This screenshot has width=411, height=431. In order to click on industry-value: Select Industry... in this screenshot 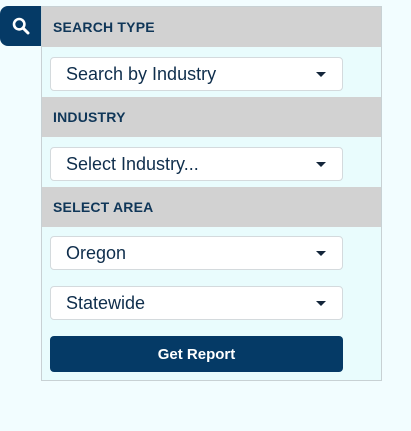, I will do `click(132, 163)`.